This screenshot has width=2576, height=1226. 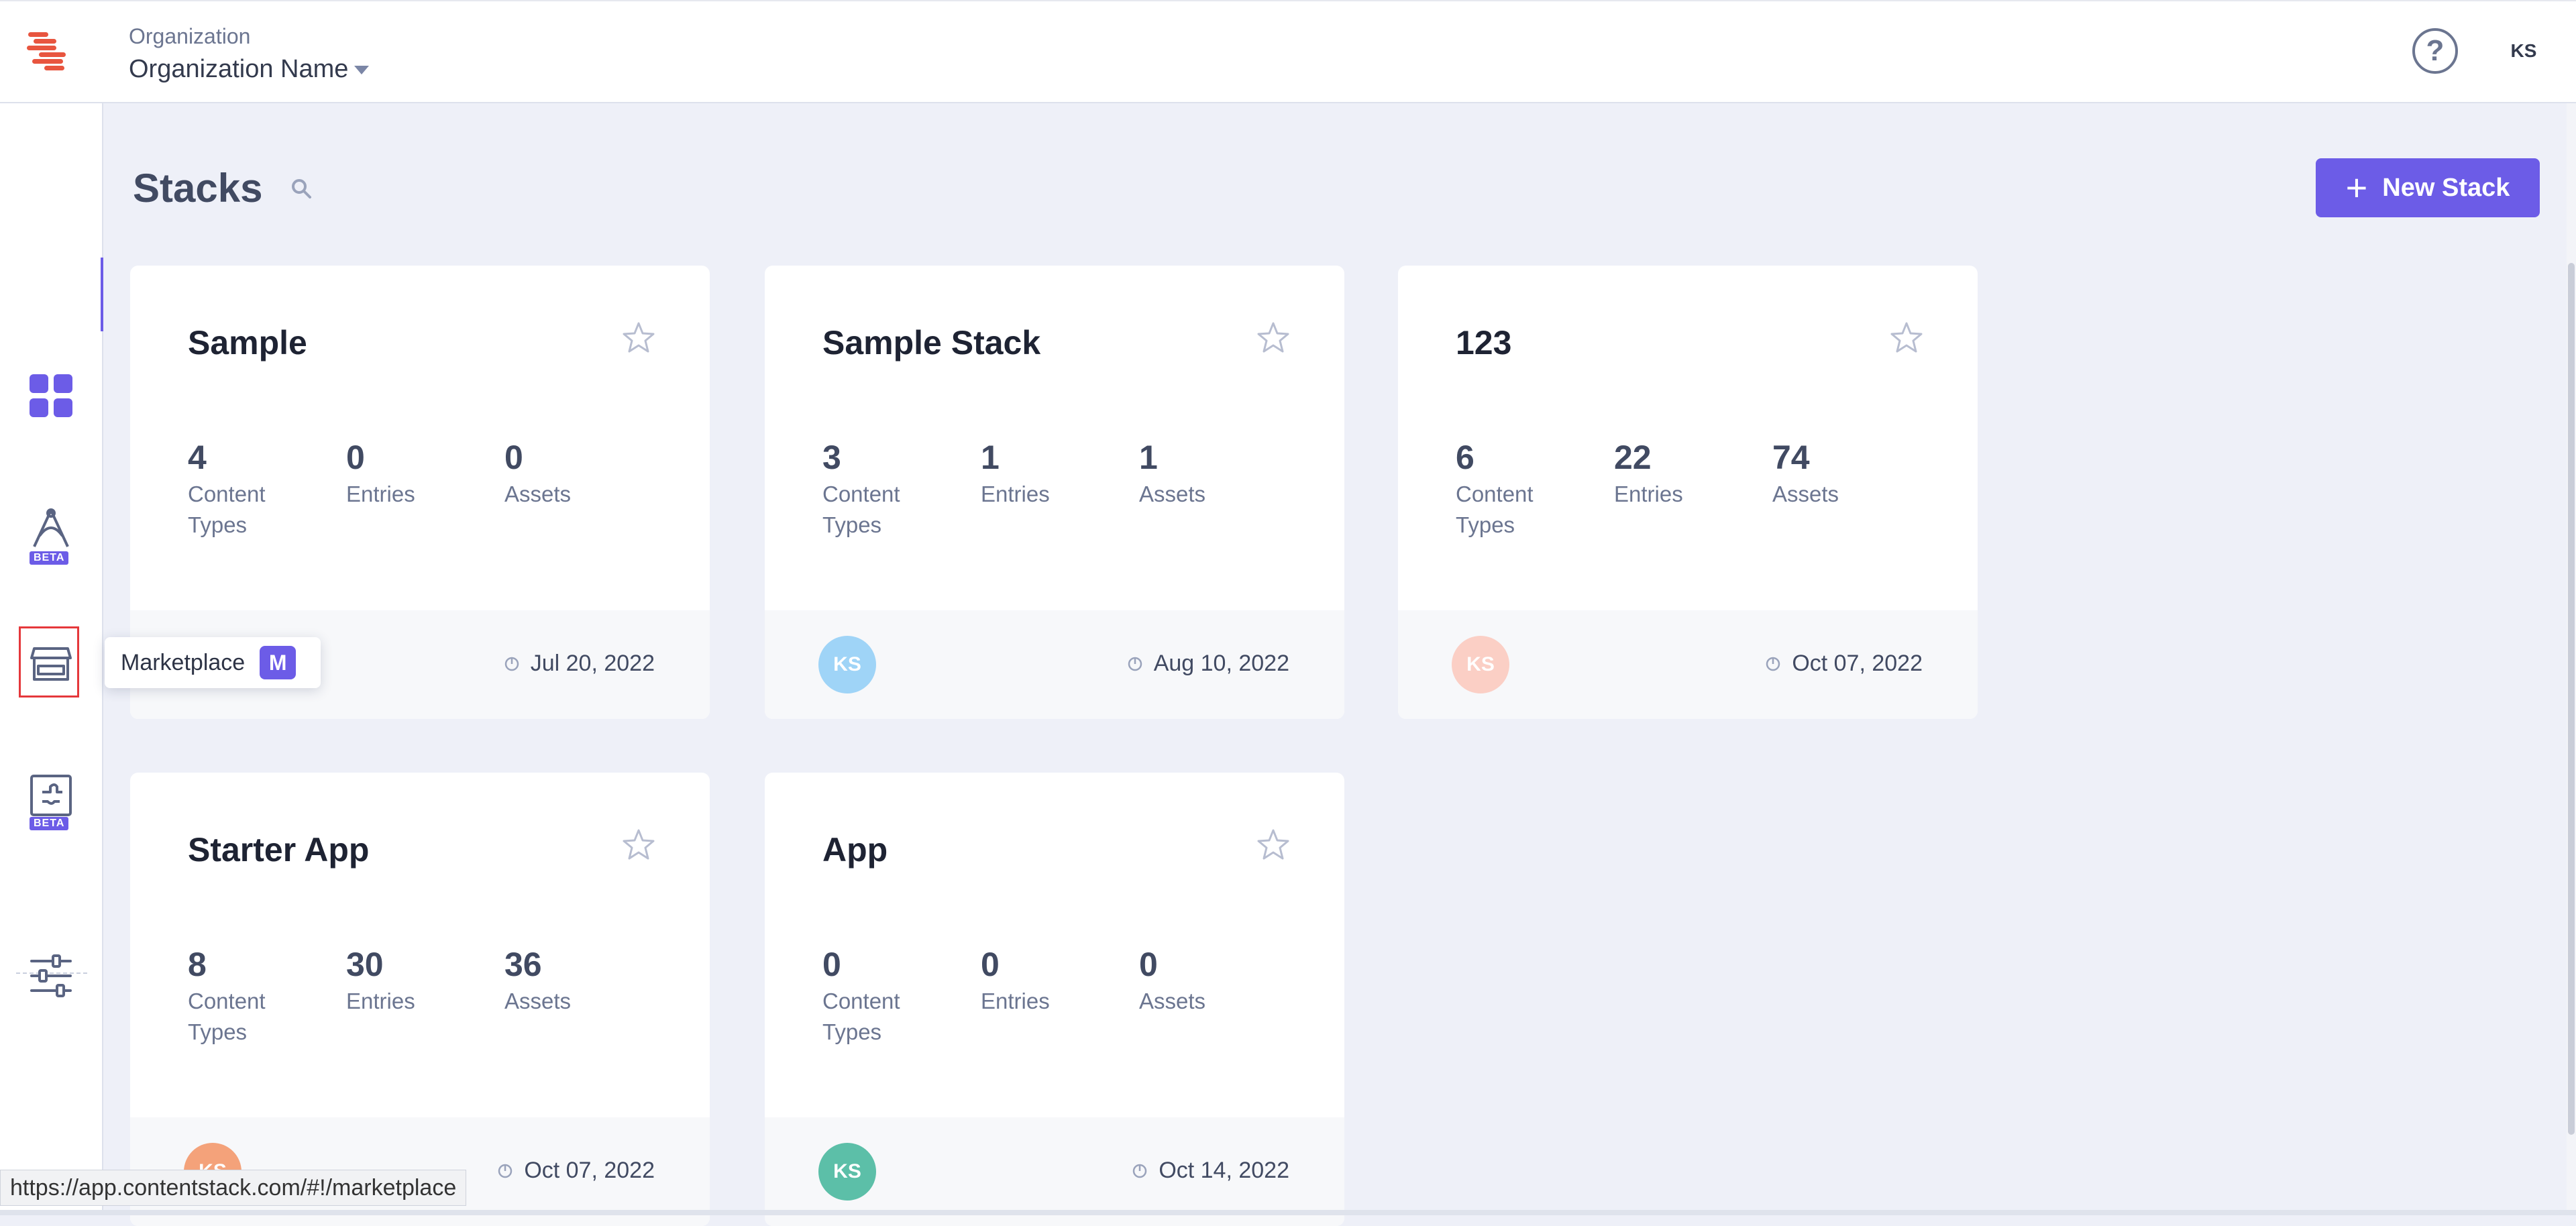 I want to click on active-nav-indicator, so click(x=102, y=294).